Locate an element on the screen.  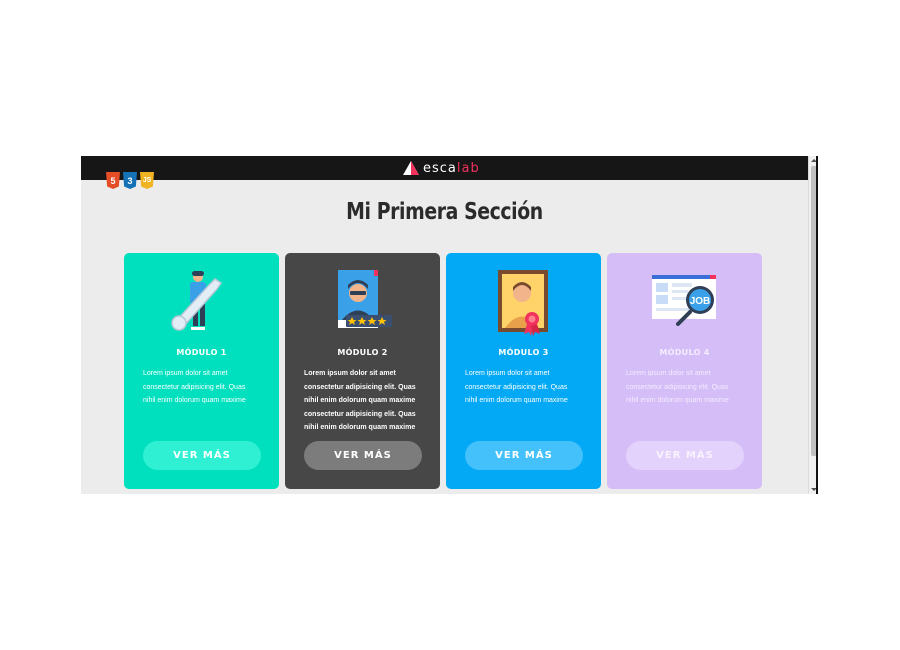
brand-name: escalab is located at coordinates (451, 168).